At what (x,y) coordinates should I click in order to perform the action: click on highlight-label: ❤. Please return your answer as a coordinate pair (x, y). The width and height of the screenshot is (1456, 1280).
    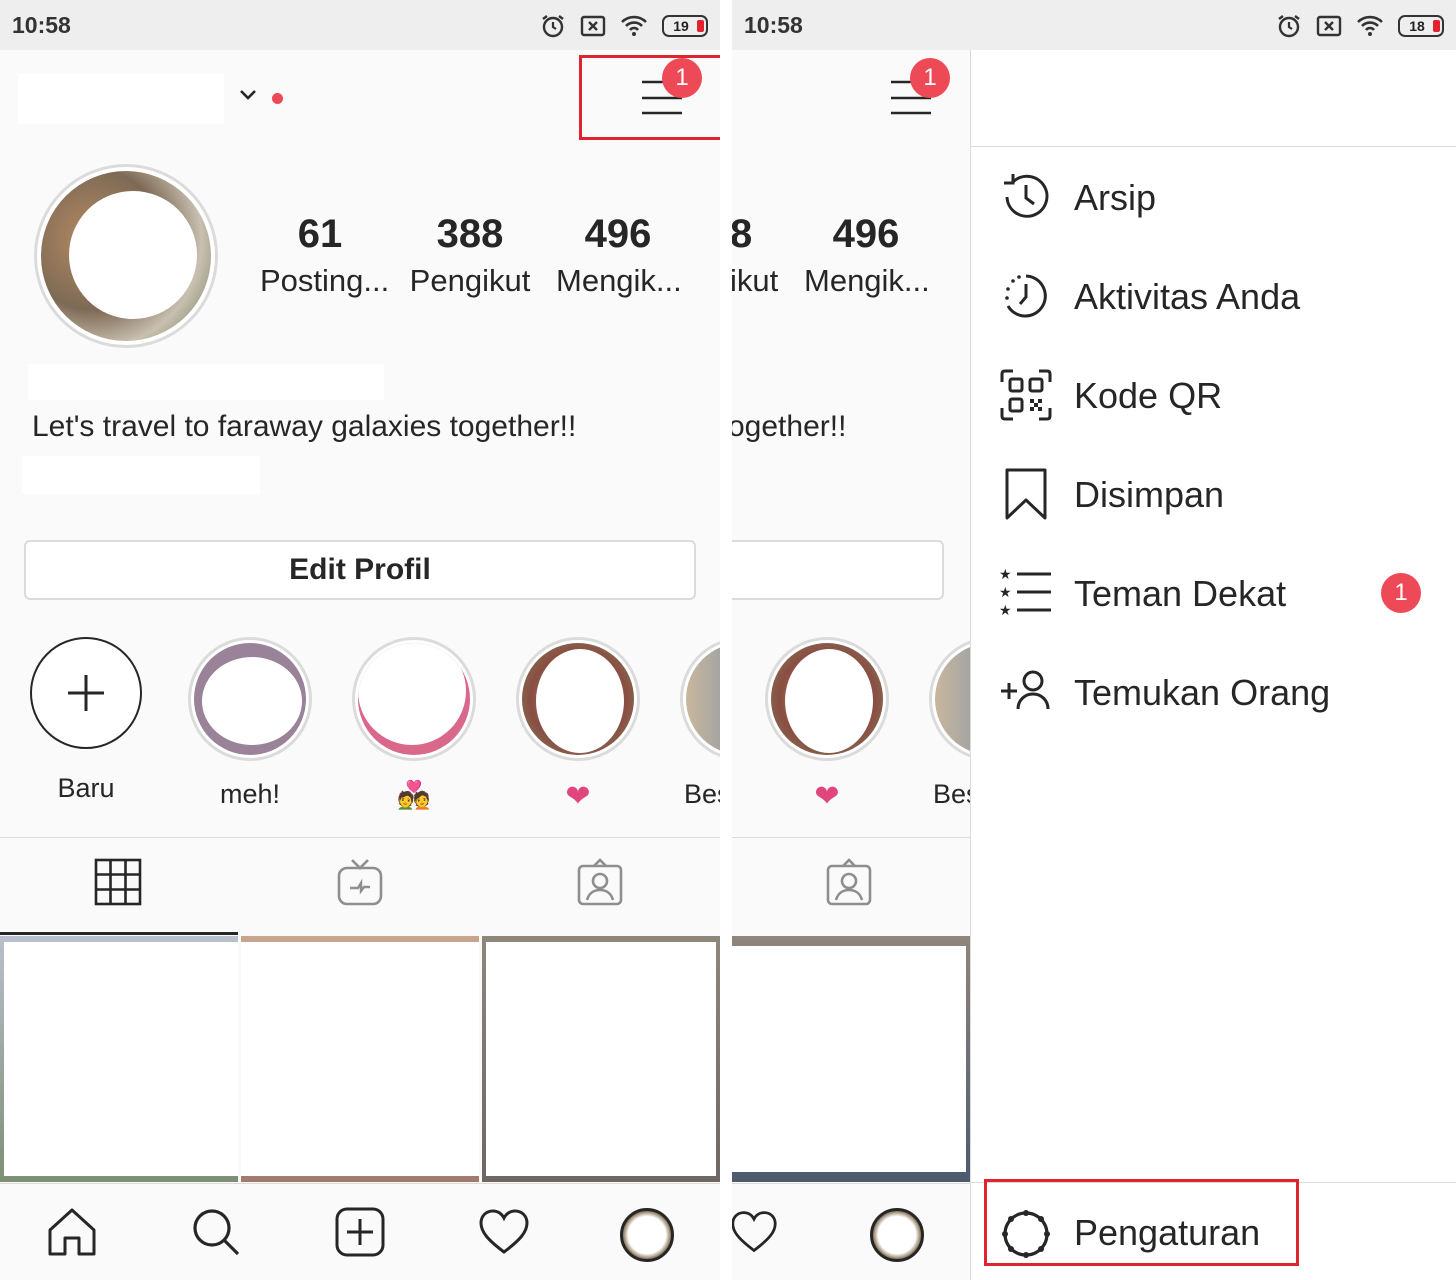
    Looking at the image, I should click on (827, 796).